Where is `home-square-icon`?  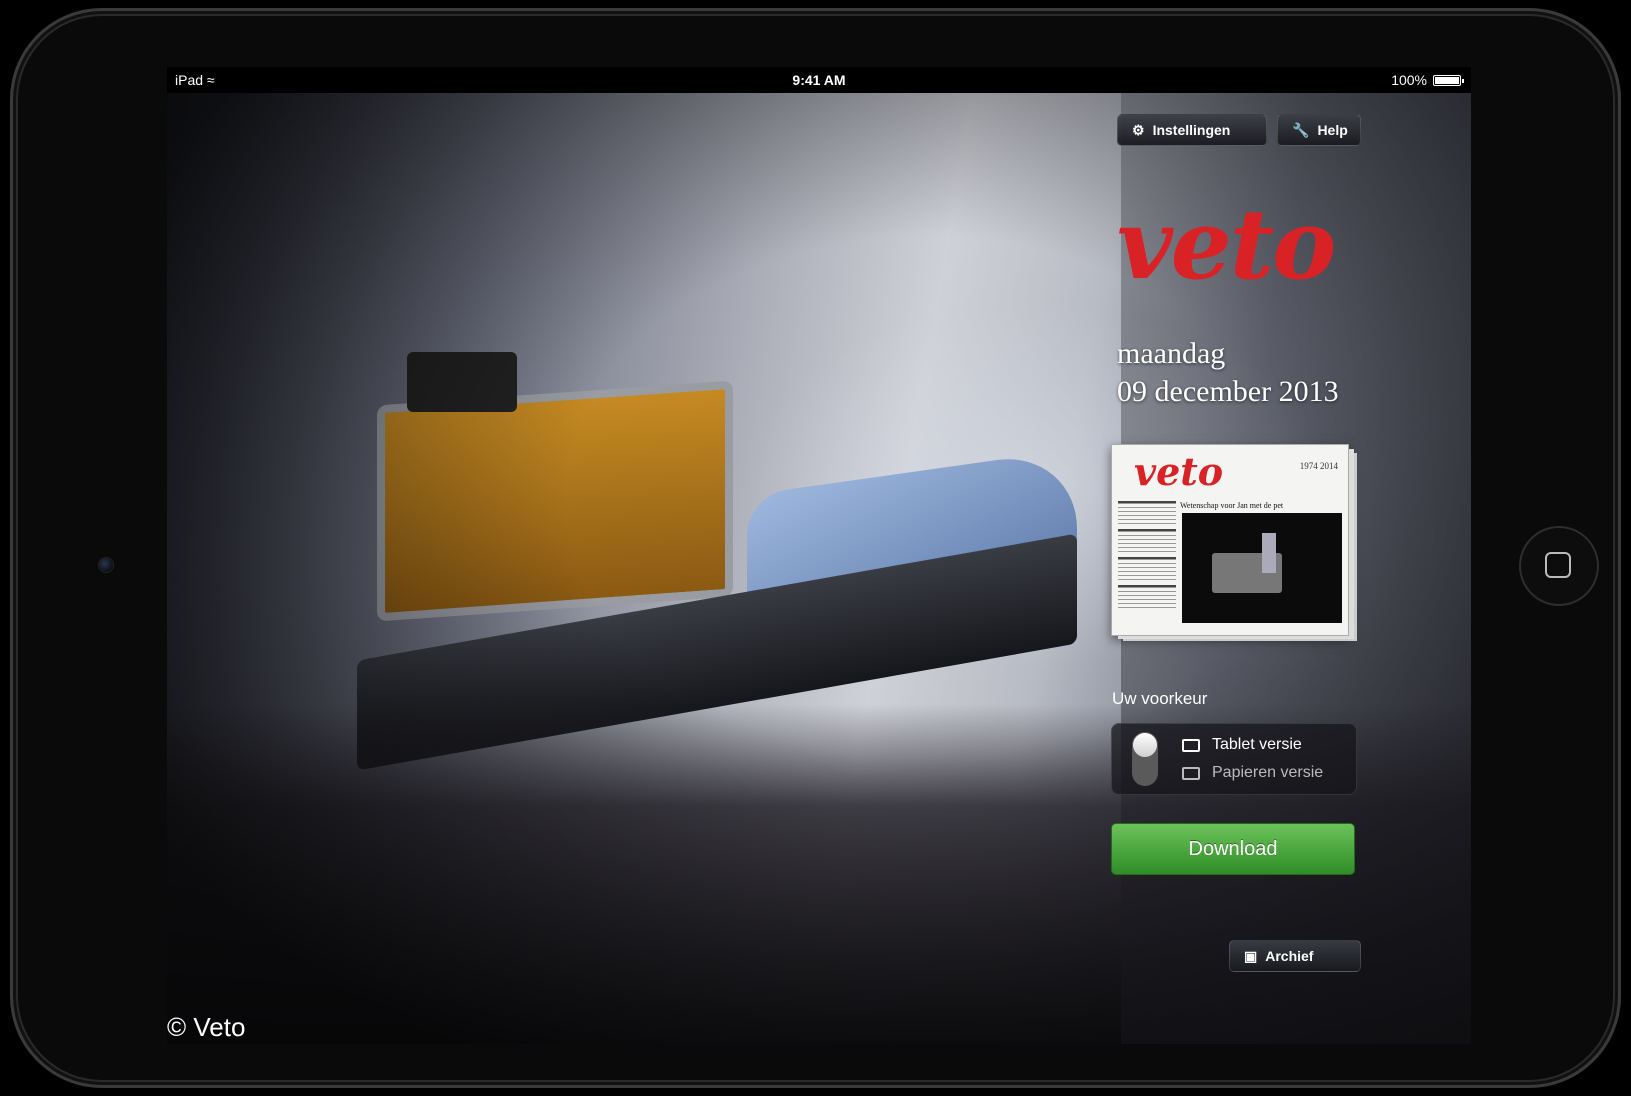
home-square-icon is located at coordinates (1558, 565).